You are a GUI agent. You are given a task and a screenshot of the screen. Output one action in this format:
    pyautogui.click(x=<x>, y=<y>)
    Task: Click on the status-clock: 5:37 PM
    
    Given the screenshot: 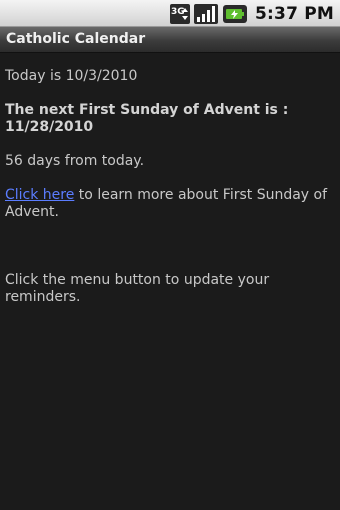 What is the action you would take?
    pyautogui.click(x=294, y=13)
    